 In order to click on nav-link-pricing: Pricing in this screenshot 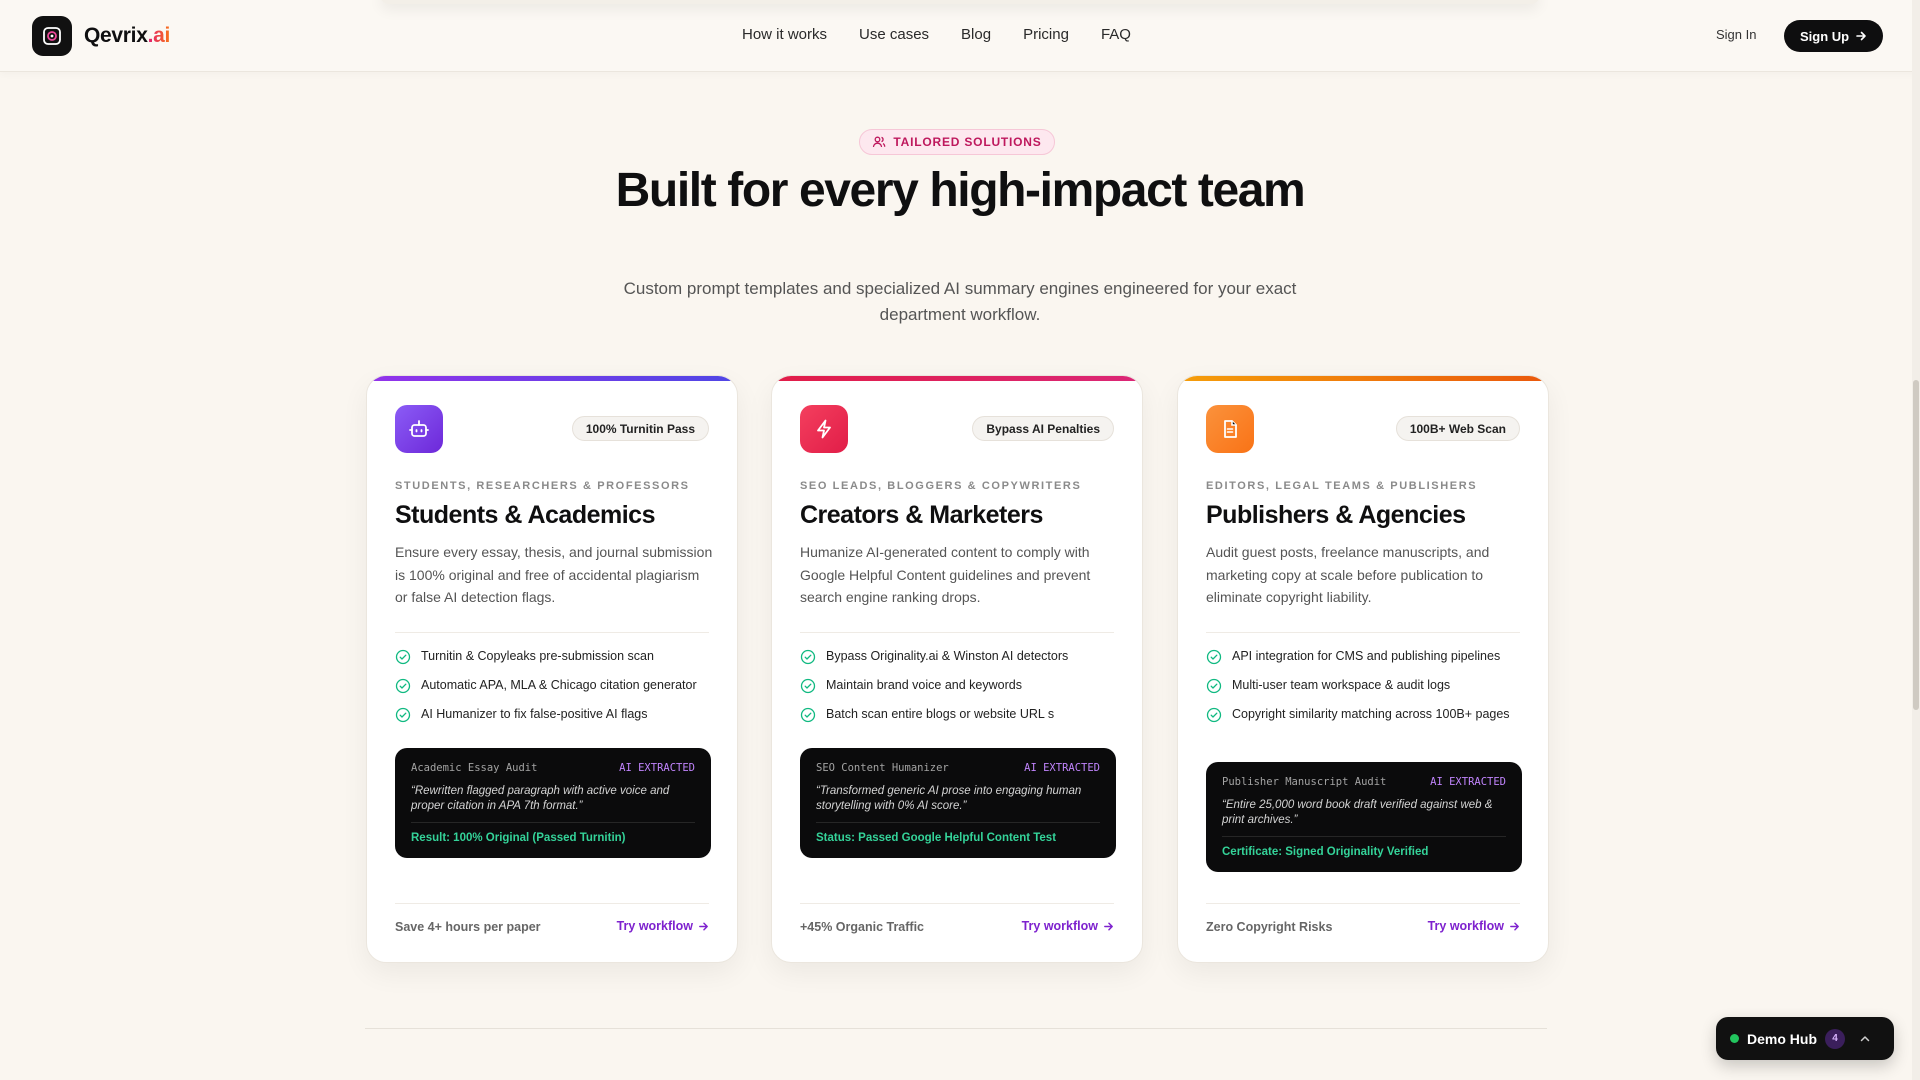, I will do `click(1046, 34)`.